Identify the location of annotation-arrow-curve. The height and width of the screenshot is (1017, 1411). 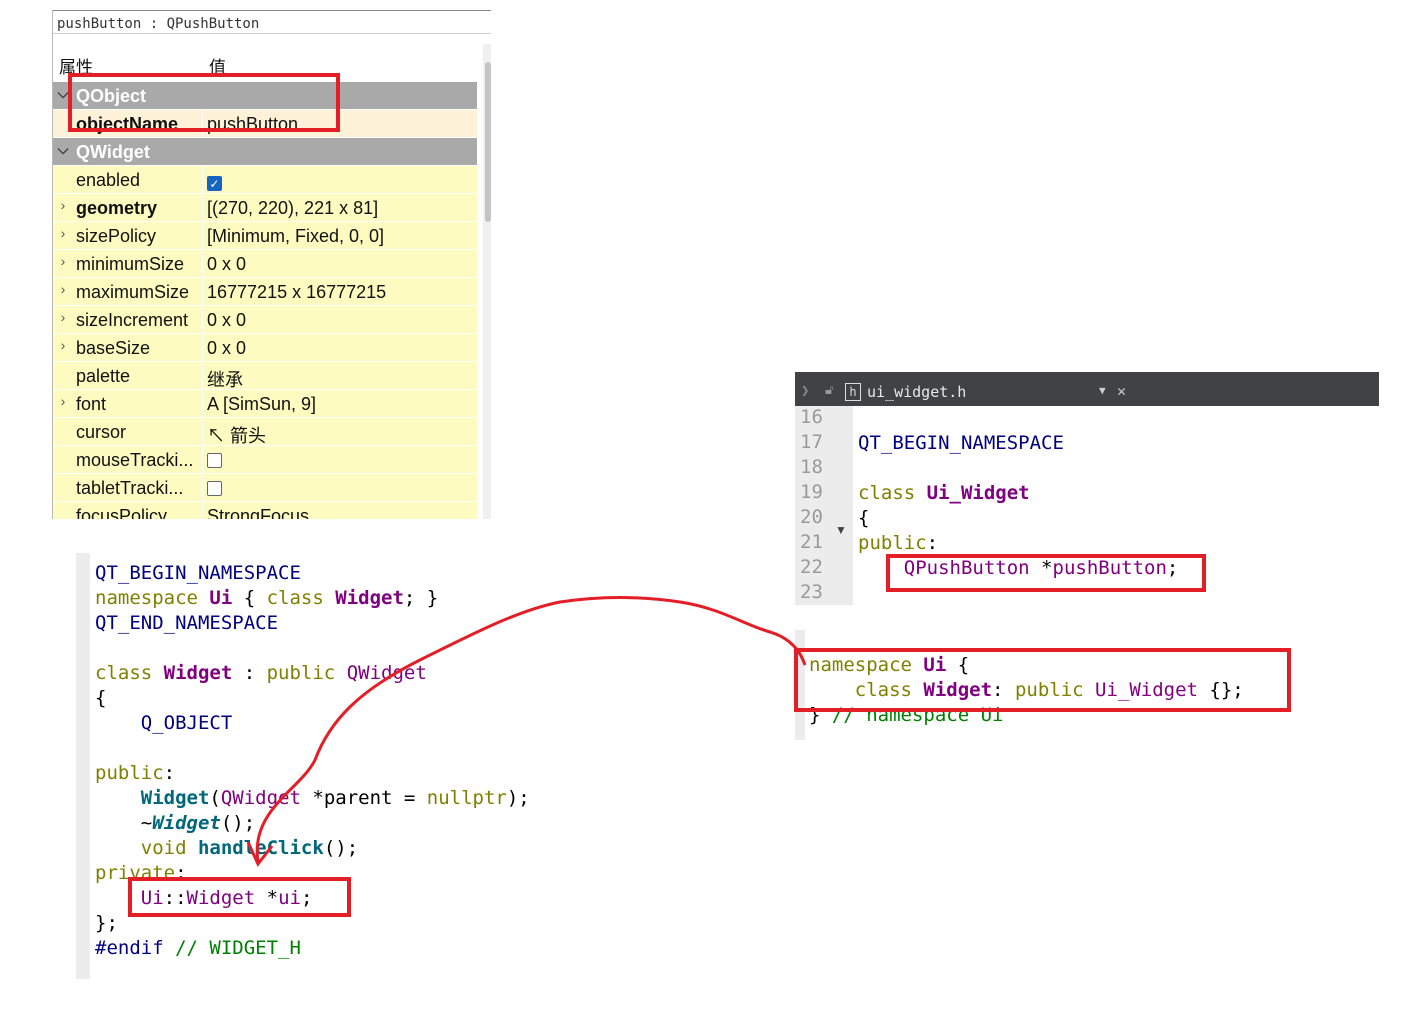
(526, 731).